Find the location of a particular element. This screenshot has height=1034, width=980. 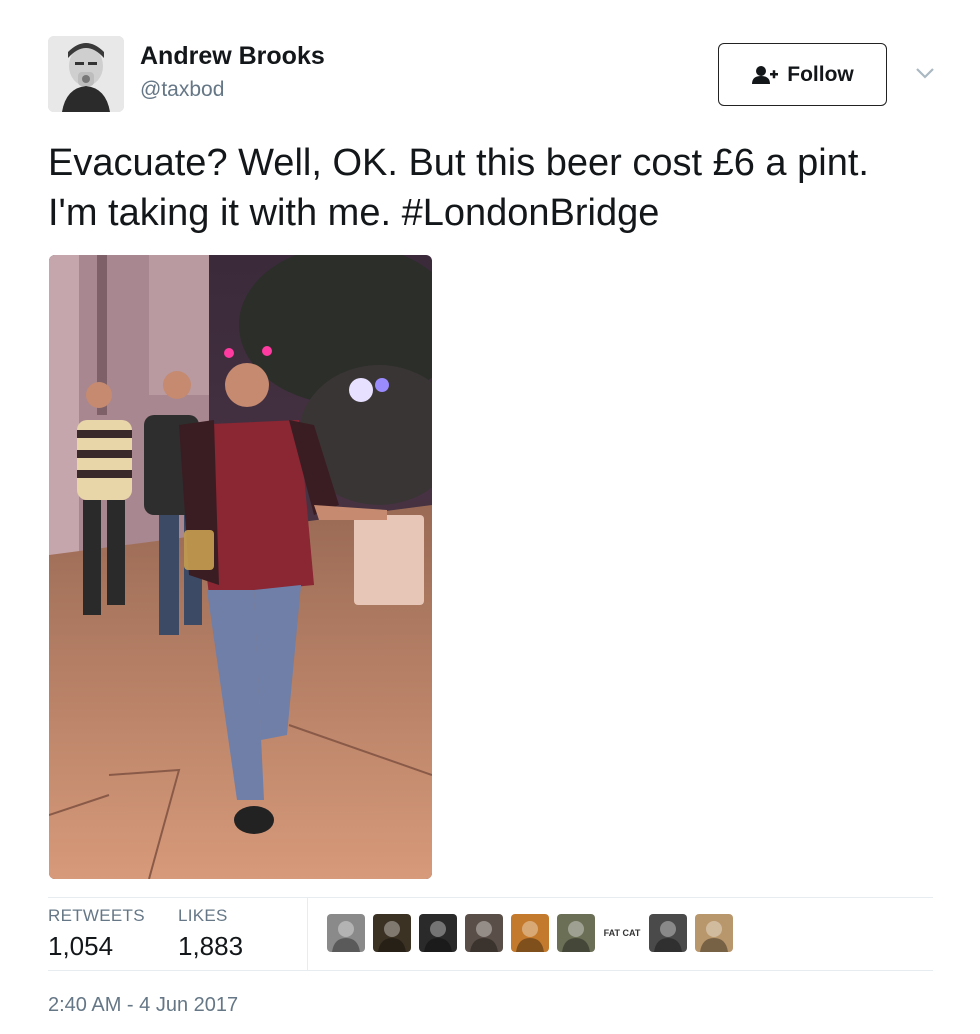

user-display-name: Andrew Brooks is located at coordinates (232, 56).